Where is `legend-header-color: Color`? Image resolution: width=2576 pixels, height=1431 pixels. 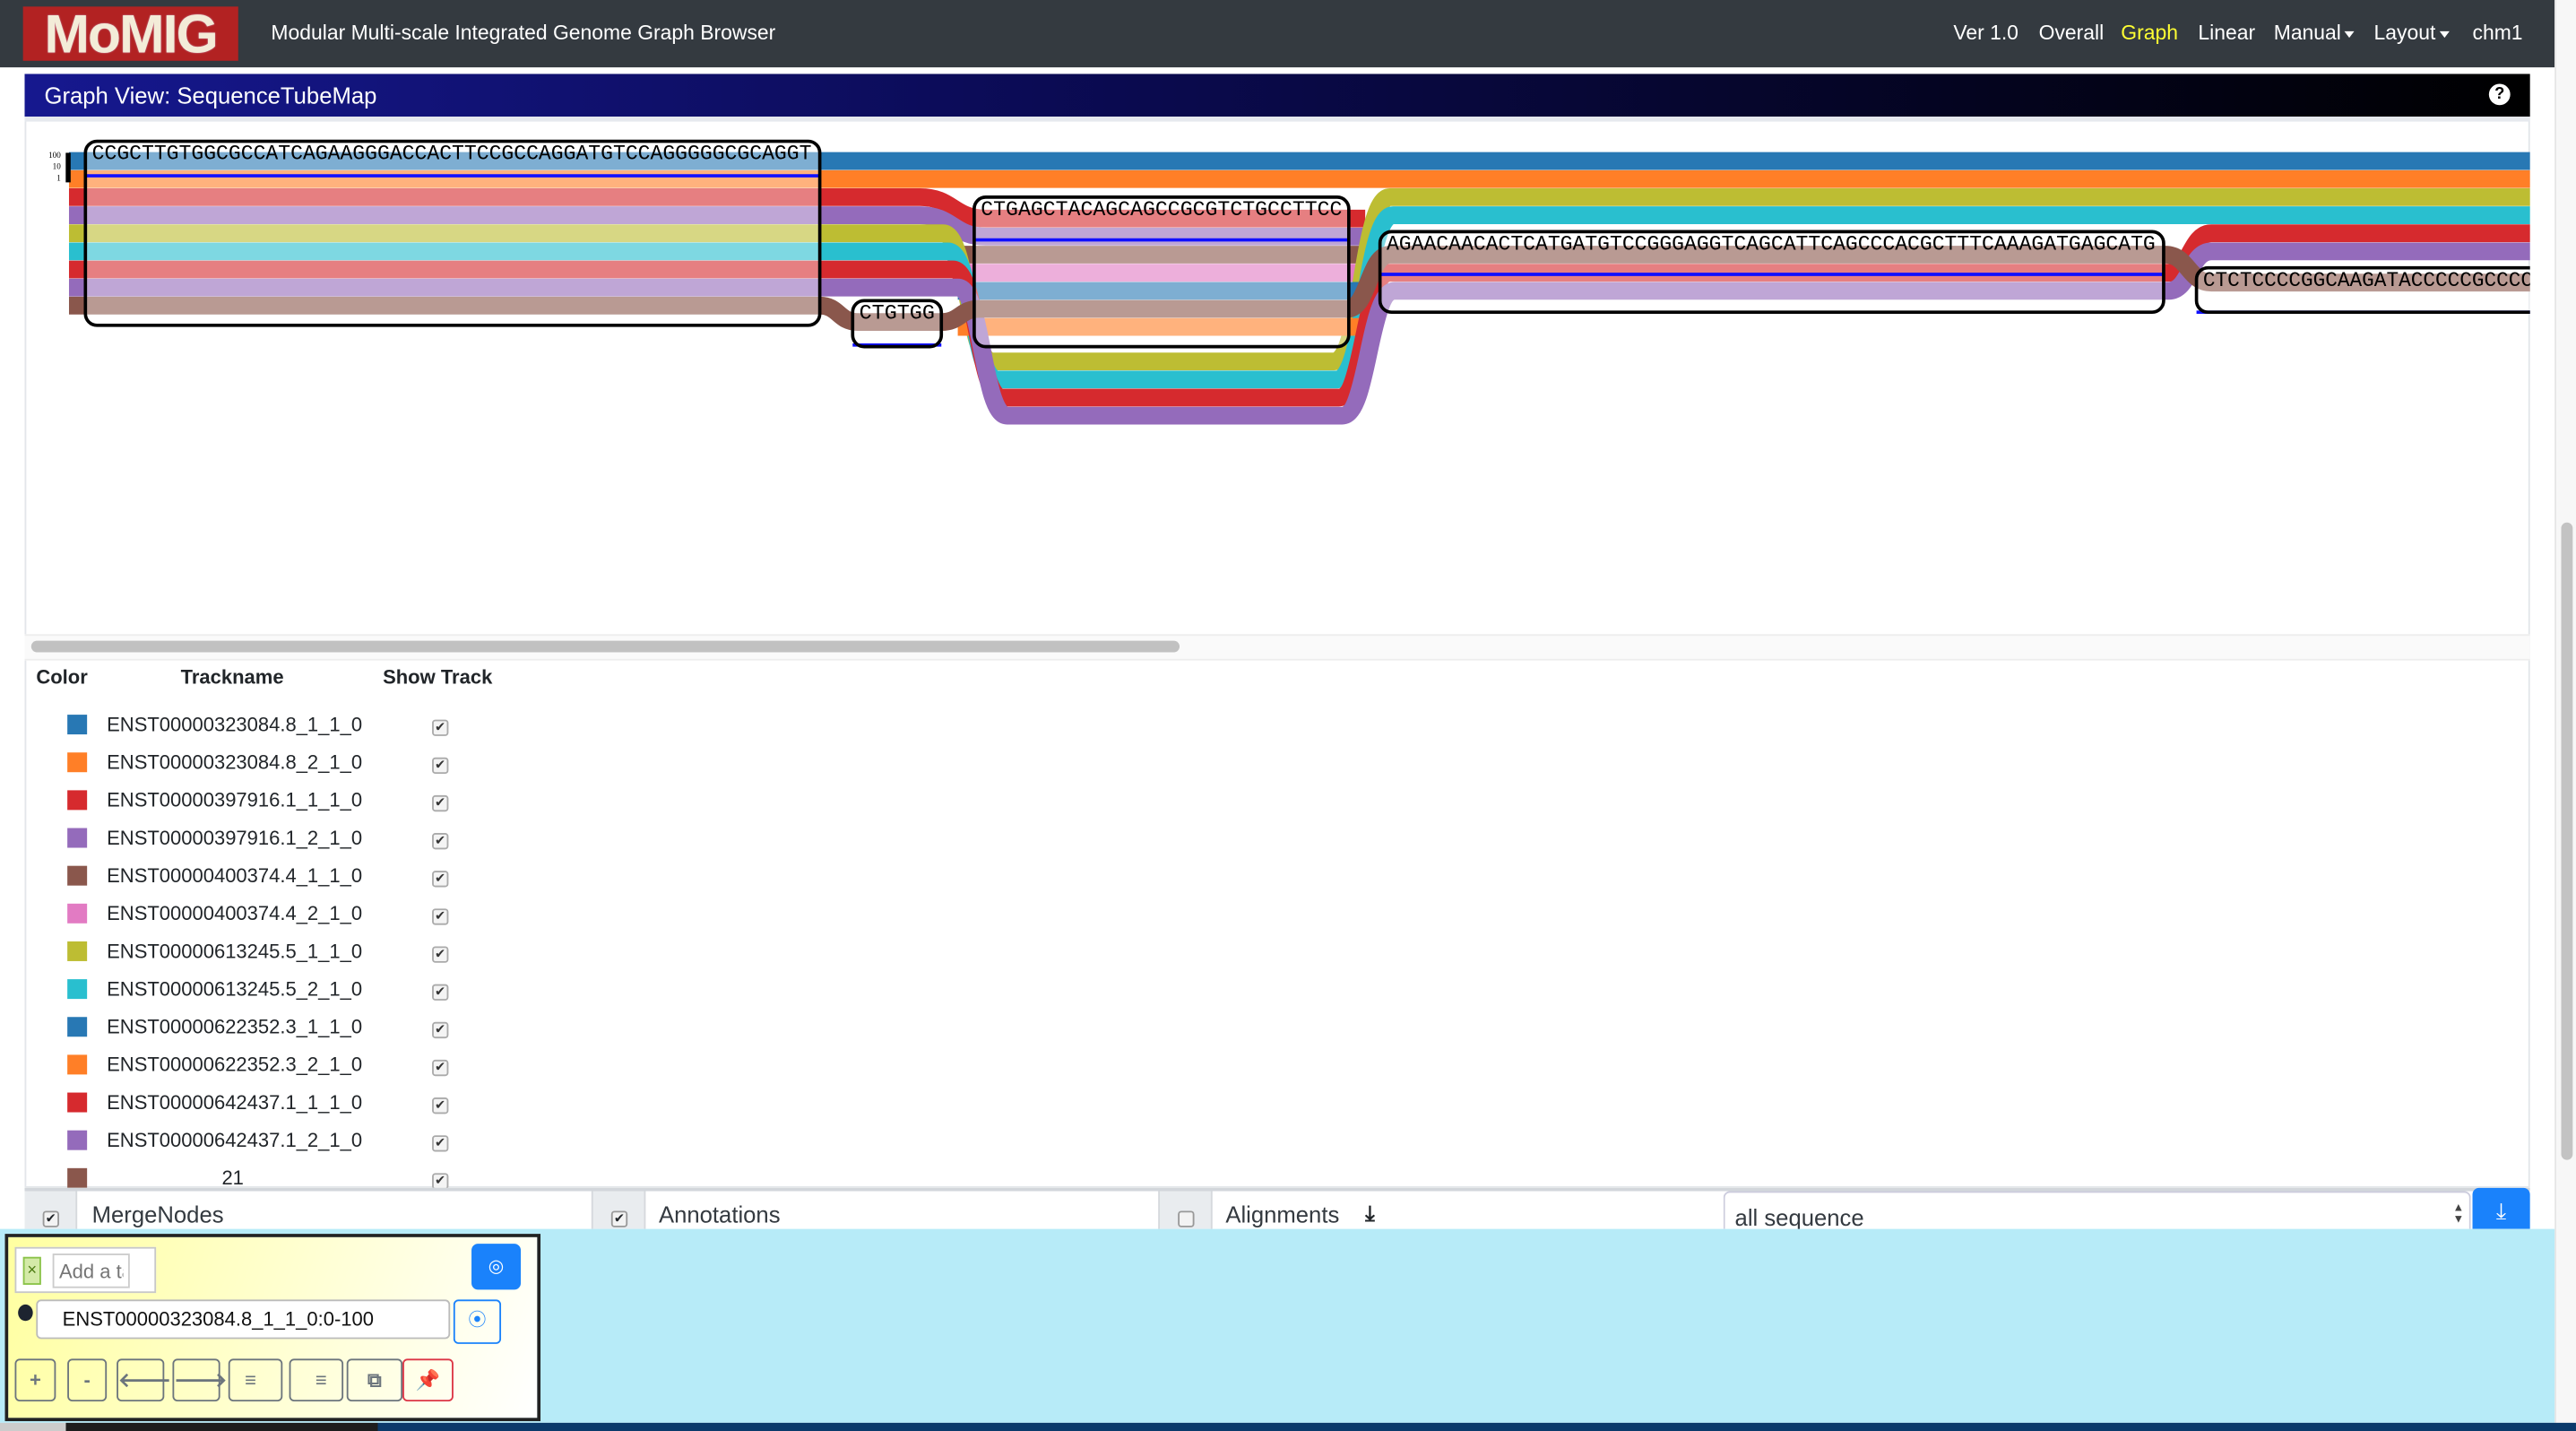 legend-header-color: Color is located at coordinates (62, 677).